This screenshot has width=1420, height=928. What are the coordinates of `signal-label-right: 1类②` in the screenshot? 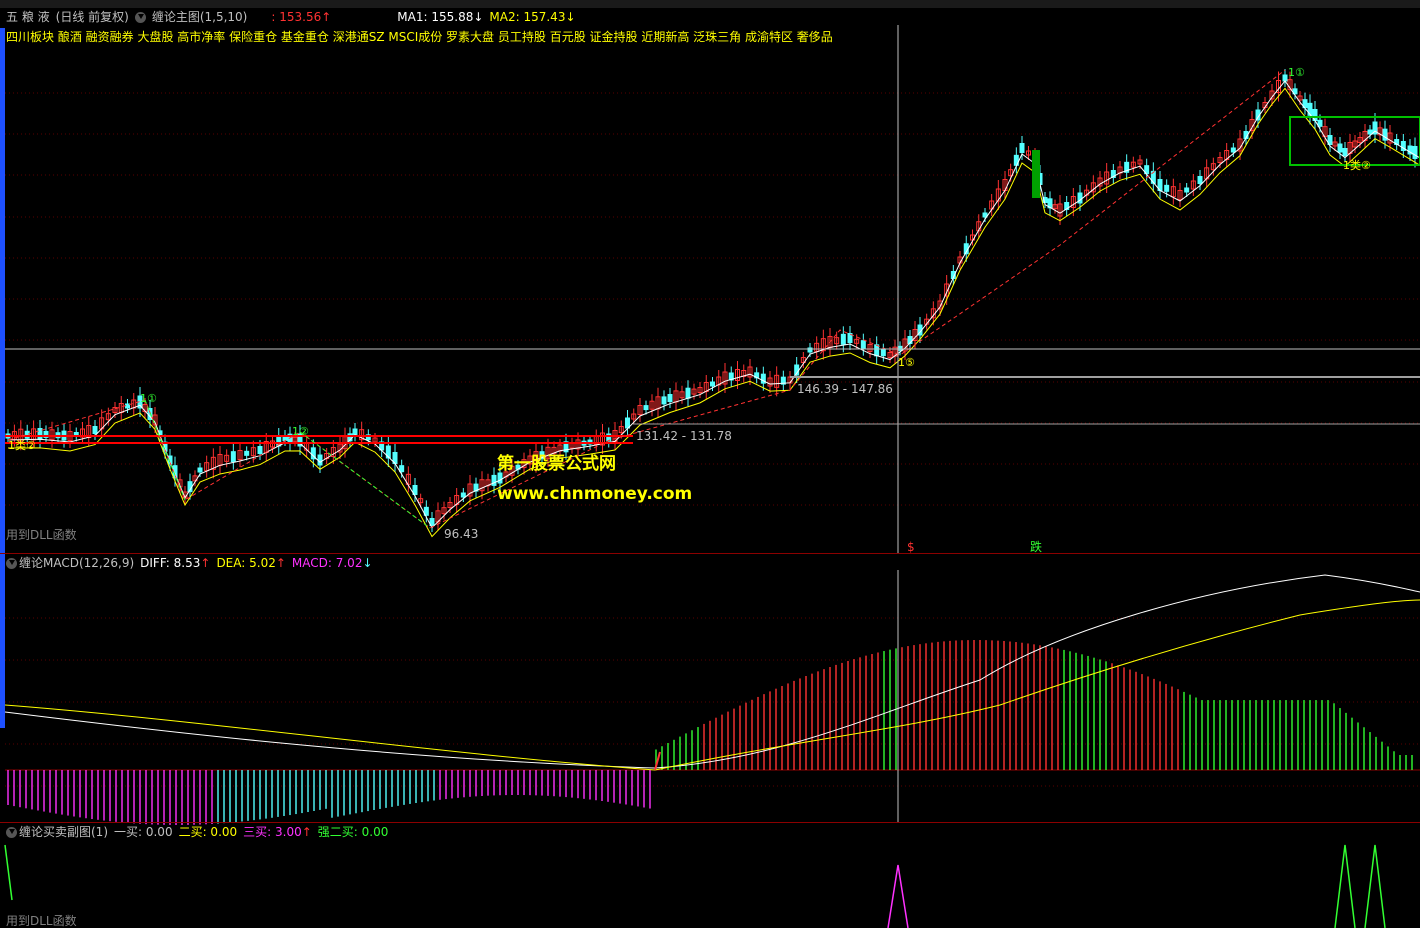 It's located at (1357, 165).